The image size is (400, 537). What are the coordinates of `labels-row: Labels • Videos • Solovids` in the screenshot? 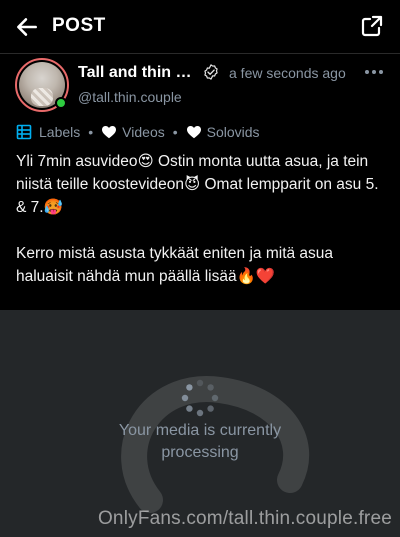 It's located at (138, 132).